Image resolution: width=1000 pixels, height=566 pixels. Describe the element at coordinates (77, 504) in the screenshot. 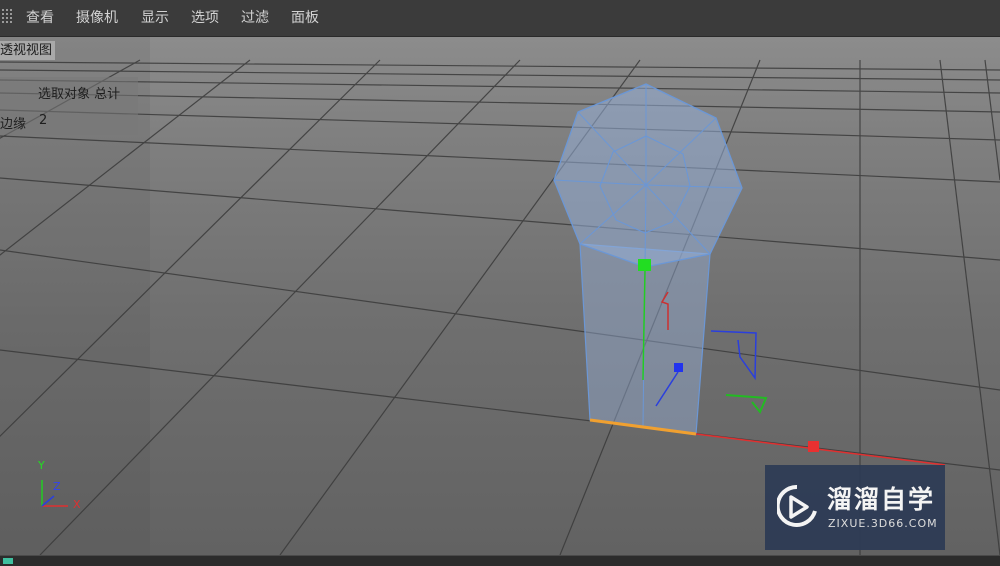

I see `axis-label-x: X` at that location.